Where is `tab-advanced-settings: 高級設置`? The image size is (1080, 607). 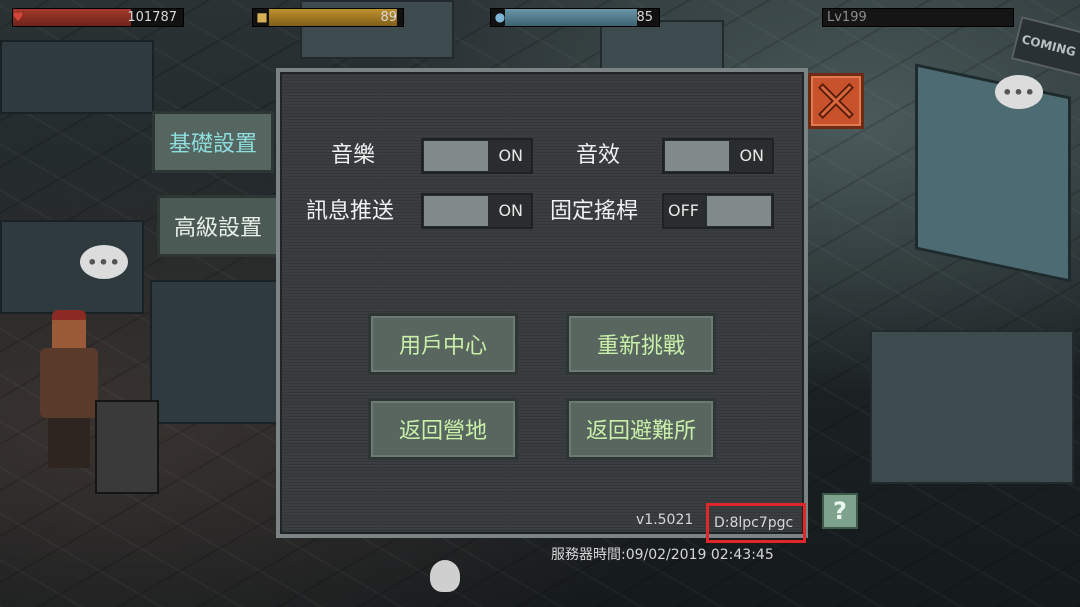 tab-advanced-settings: 高級設置 is located at coordinates (218, 226).